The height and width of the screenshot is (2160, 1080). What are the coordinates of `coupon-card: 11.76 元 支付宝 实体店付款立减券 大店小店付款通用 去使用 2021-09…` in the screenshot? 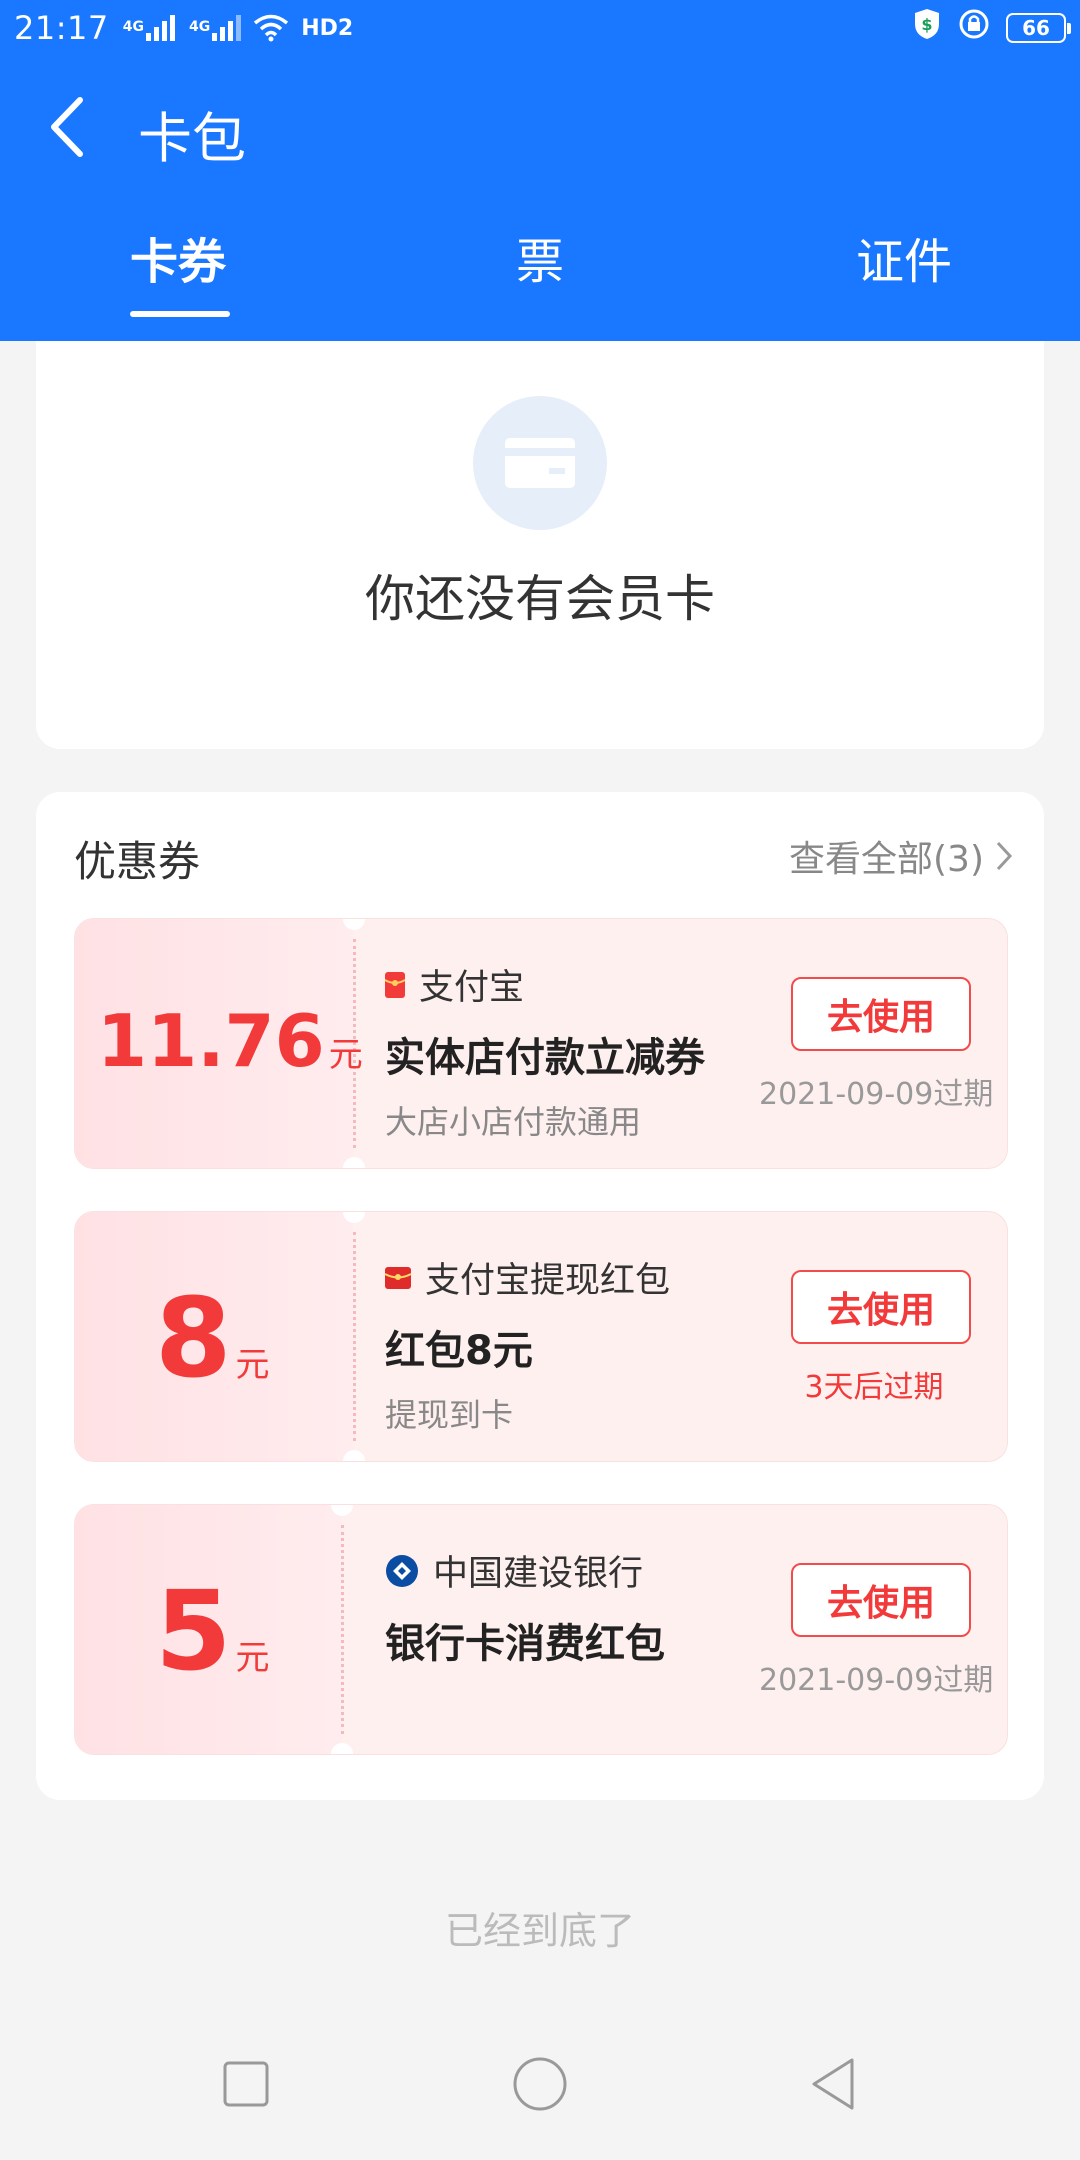 It's located at (541, 1043).